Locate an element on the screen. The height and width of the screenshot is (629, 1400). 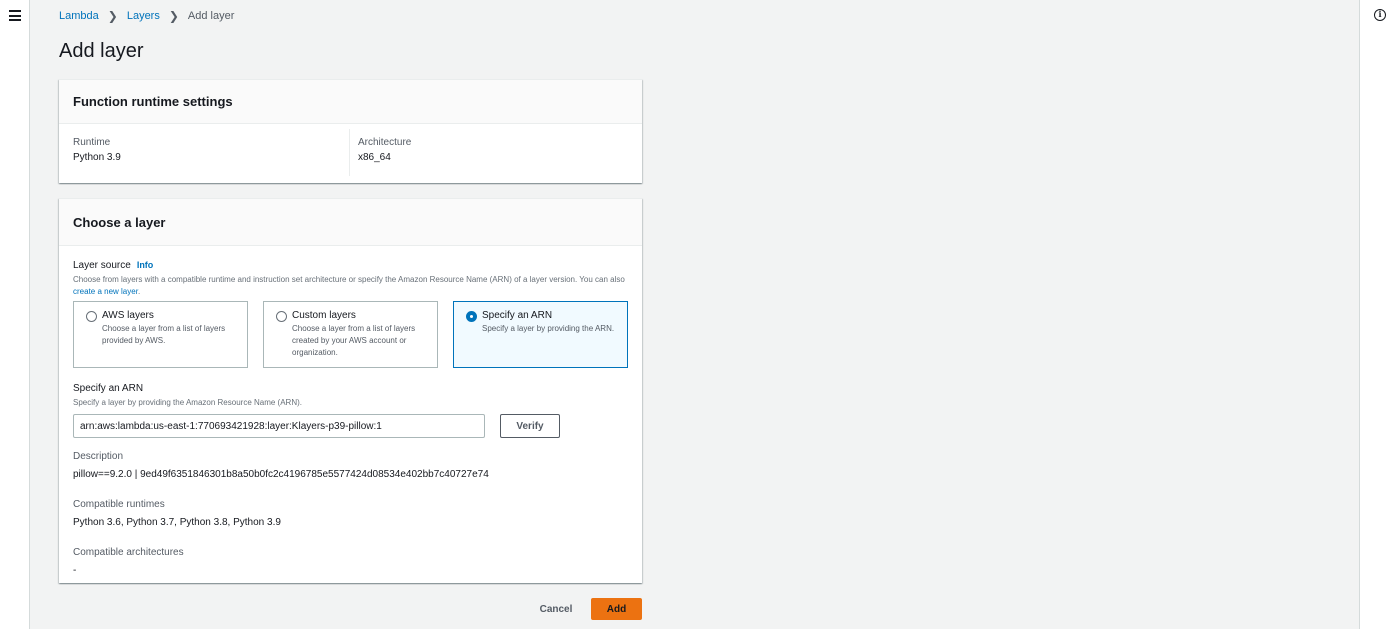
tile-title: Custom layers is located at coordinates (324, 315).